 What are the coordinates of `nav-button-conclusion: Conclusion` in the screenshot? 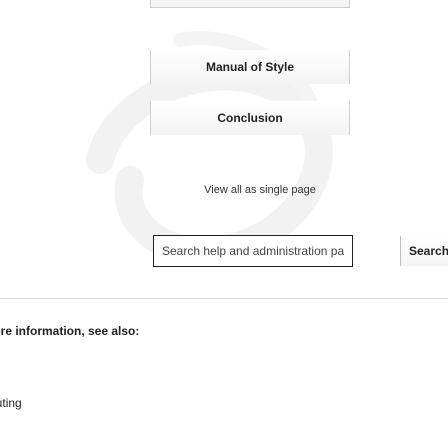 It's located at (250, 118).